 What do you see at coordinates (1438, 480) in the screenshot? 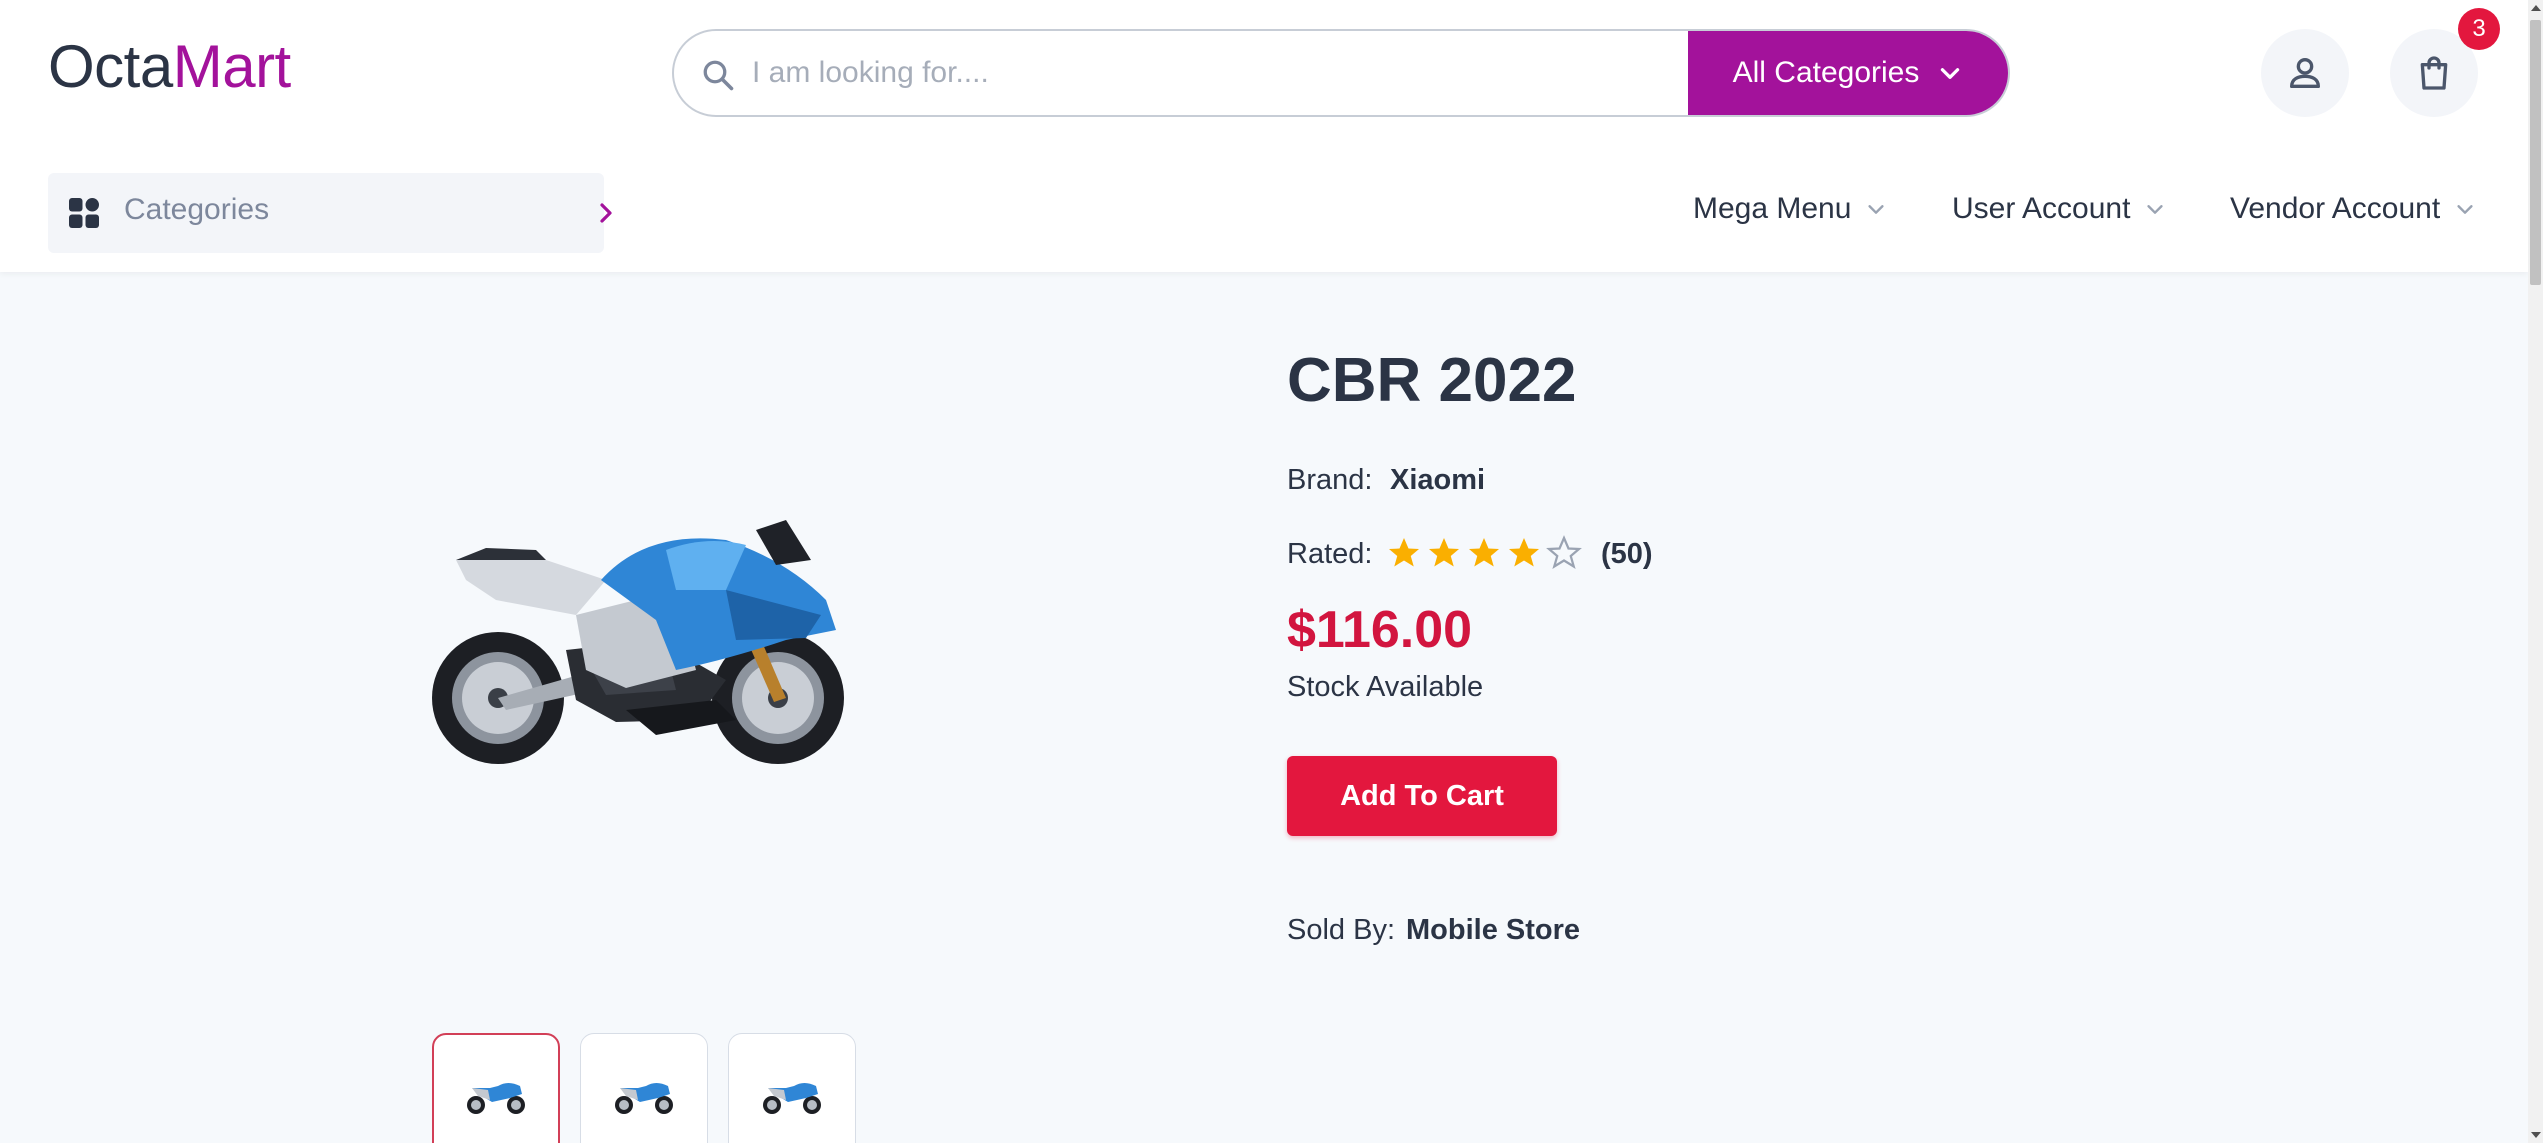
I see `brand-value: Xiaomi` at bounding box center [1438, 480].